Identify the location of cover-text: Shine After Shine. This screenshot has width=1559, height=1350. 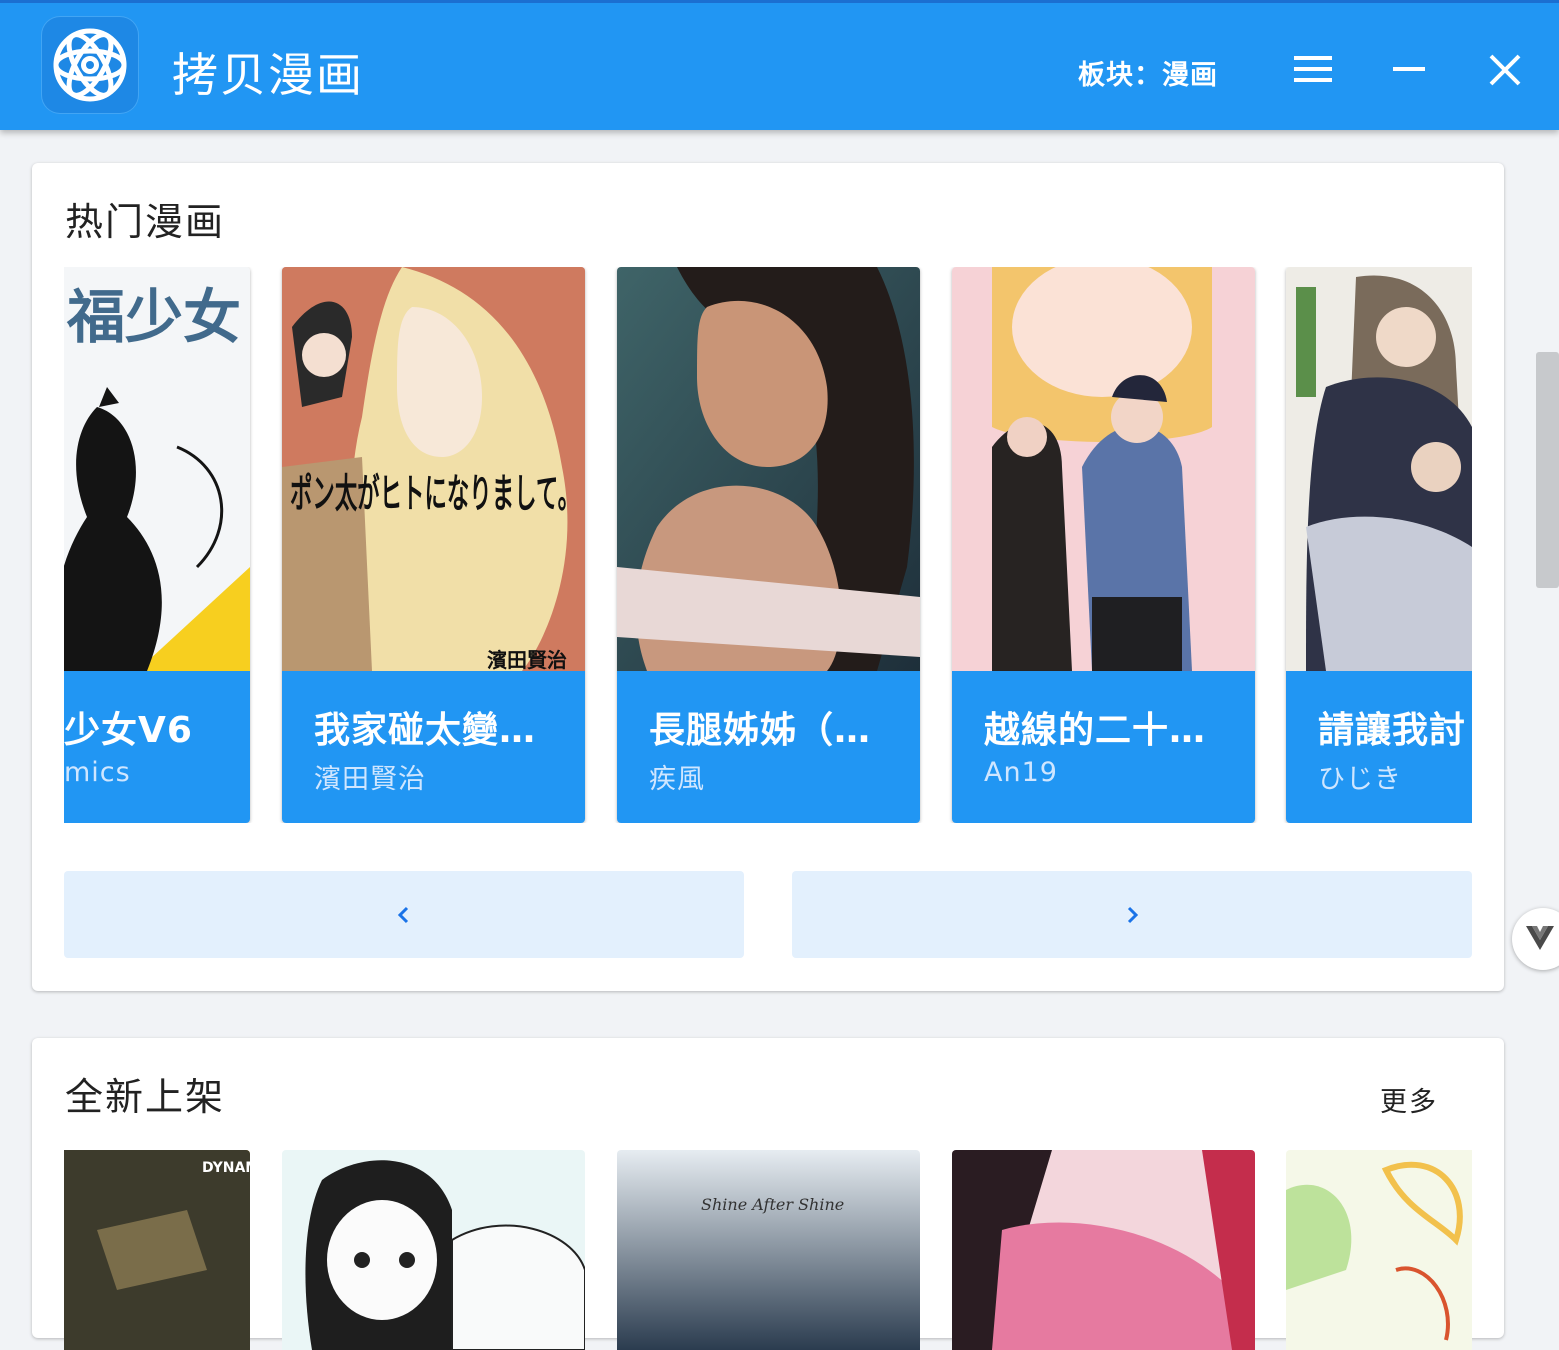
(772, 1204).